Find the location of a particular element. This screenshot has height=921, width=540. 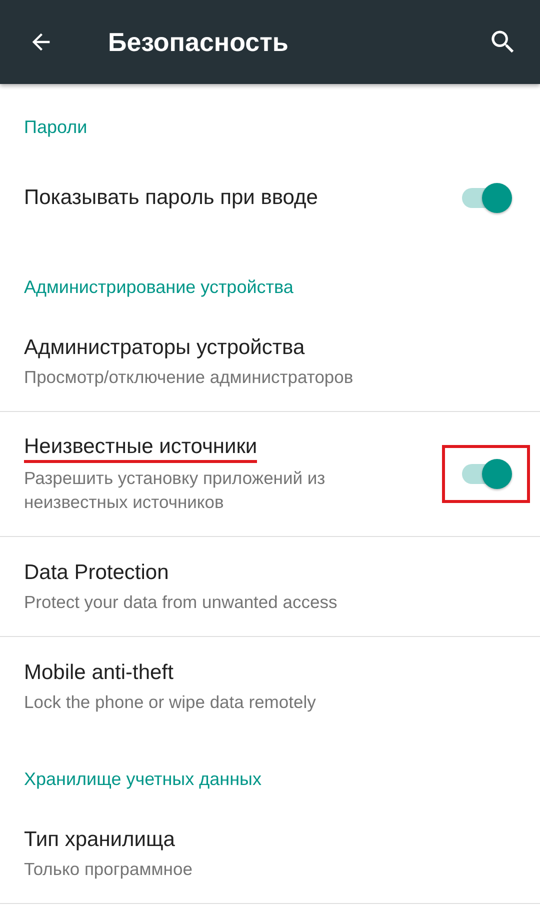

setting-row: Показывать пароль при вводе is located at coordinates (270, 198).